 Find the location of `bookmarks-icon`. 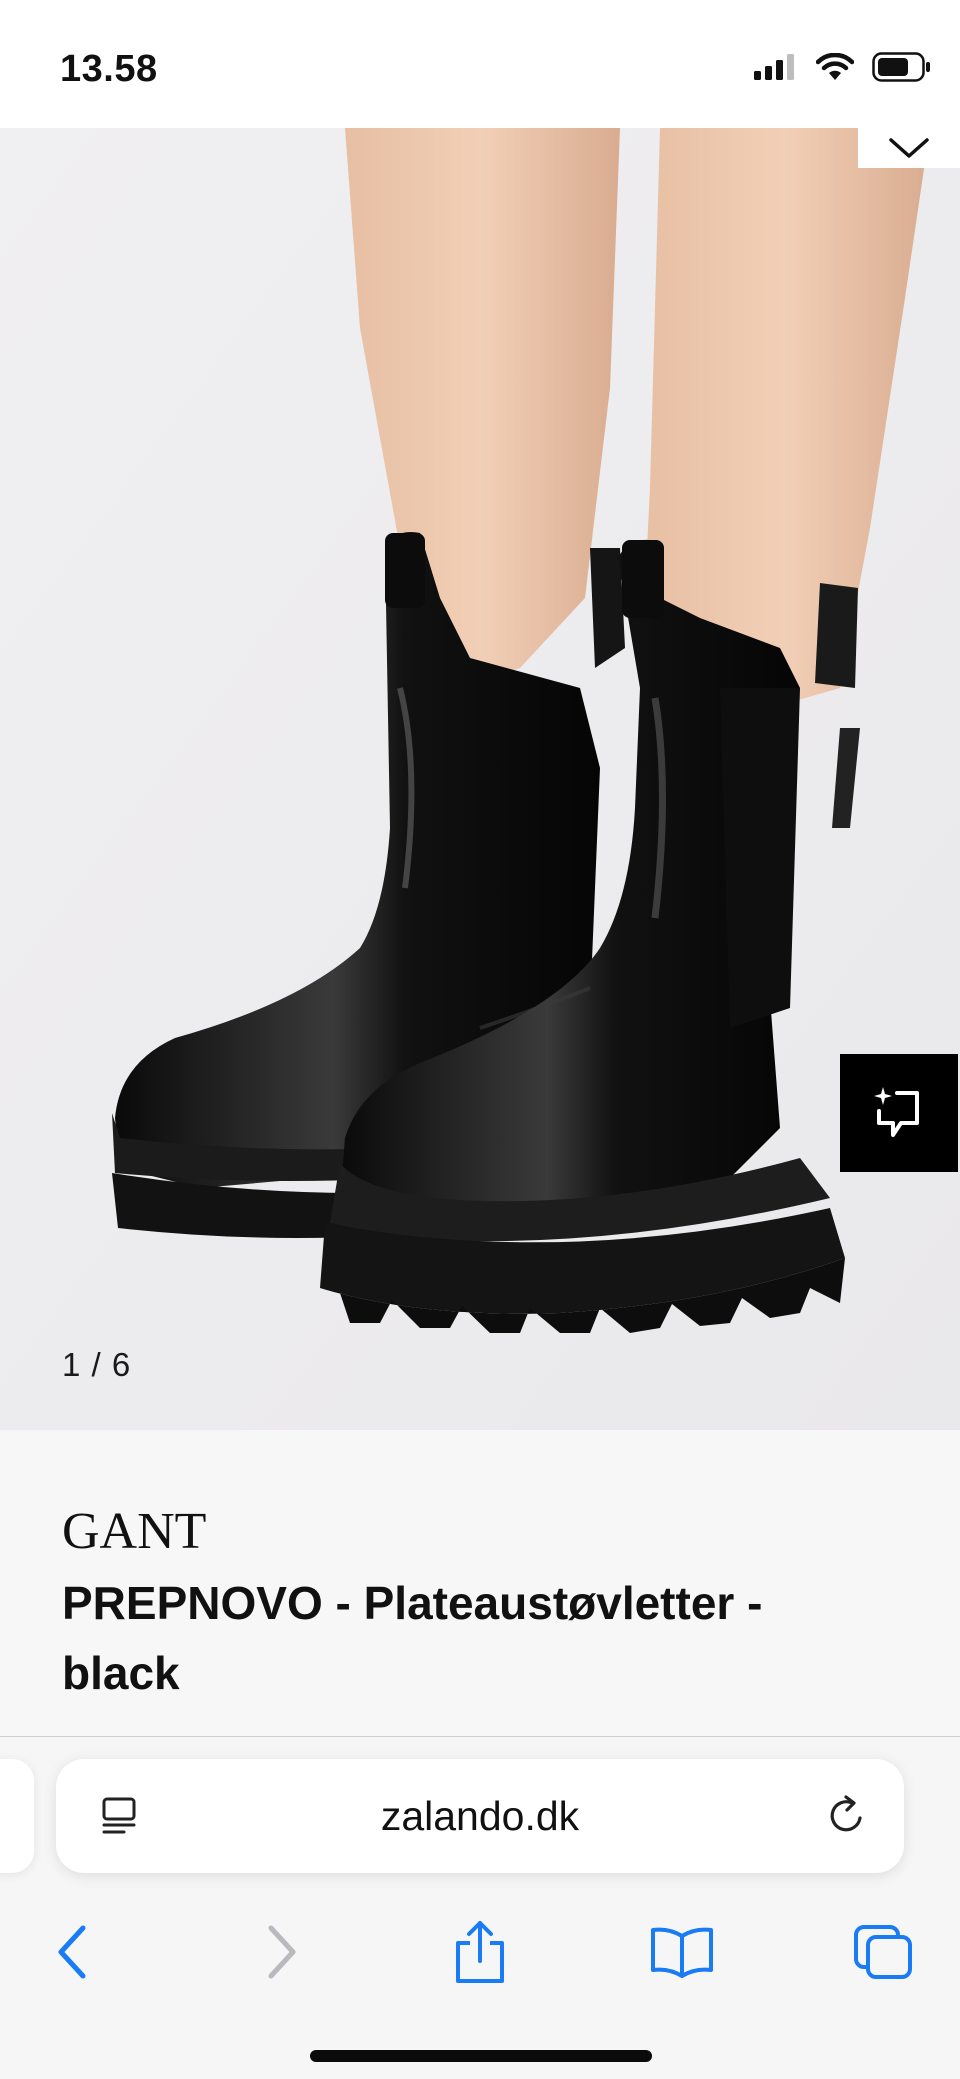

bookmarks-icon is located at coordinates (682, 1952).